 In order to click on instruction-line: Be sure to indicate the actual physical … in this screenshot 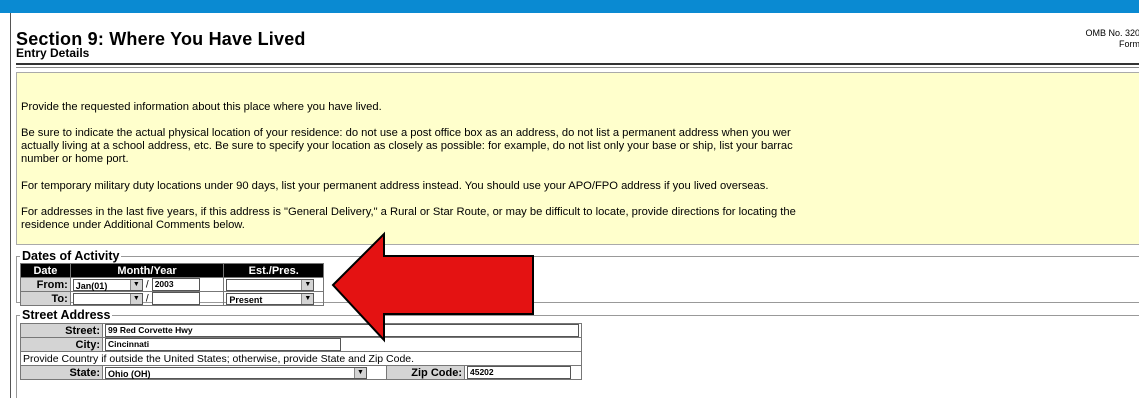, I will do `click(406, 133)`.